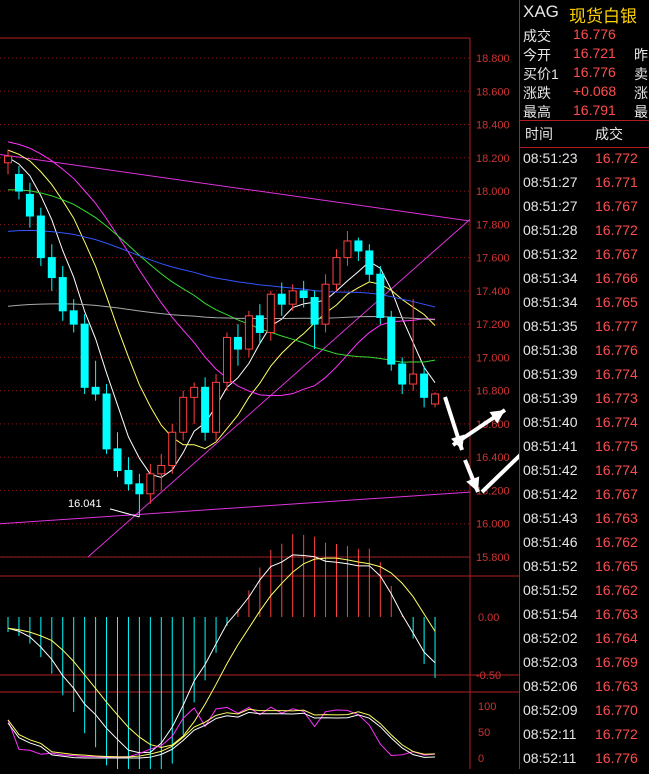  Describe the element at coordinates (594, 53) in the screenshot. I see `quote-value: 16.721` at that location.